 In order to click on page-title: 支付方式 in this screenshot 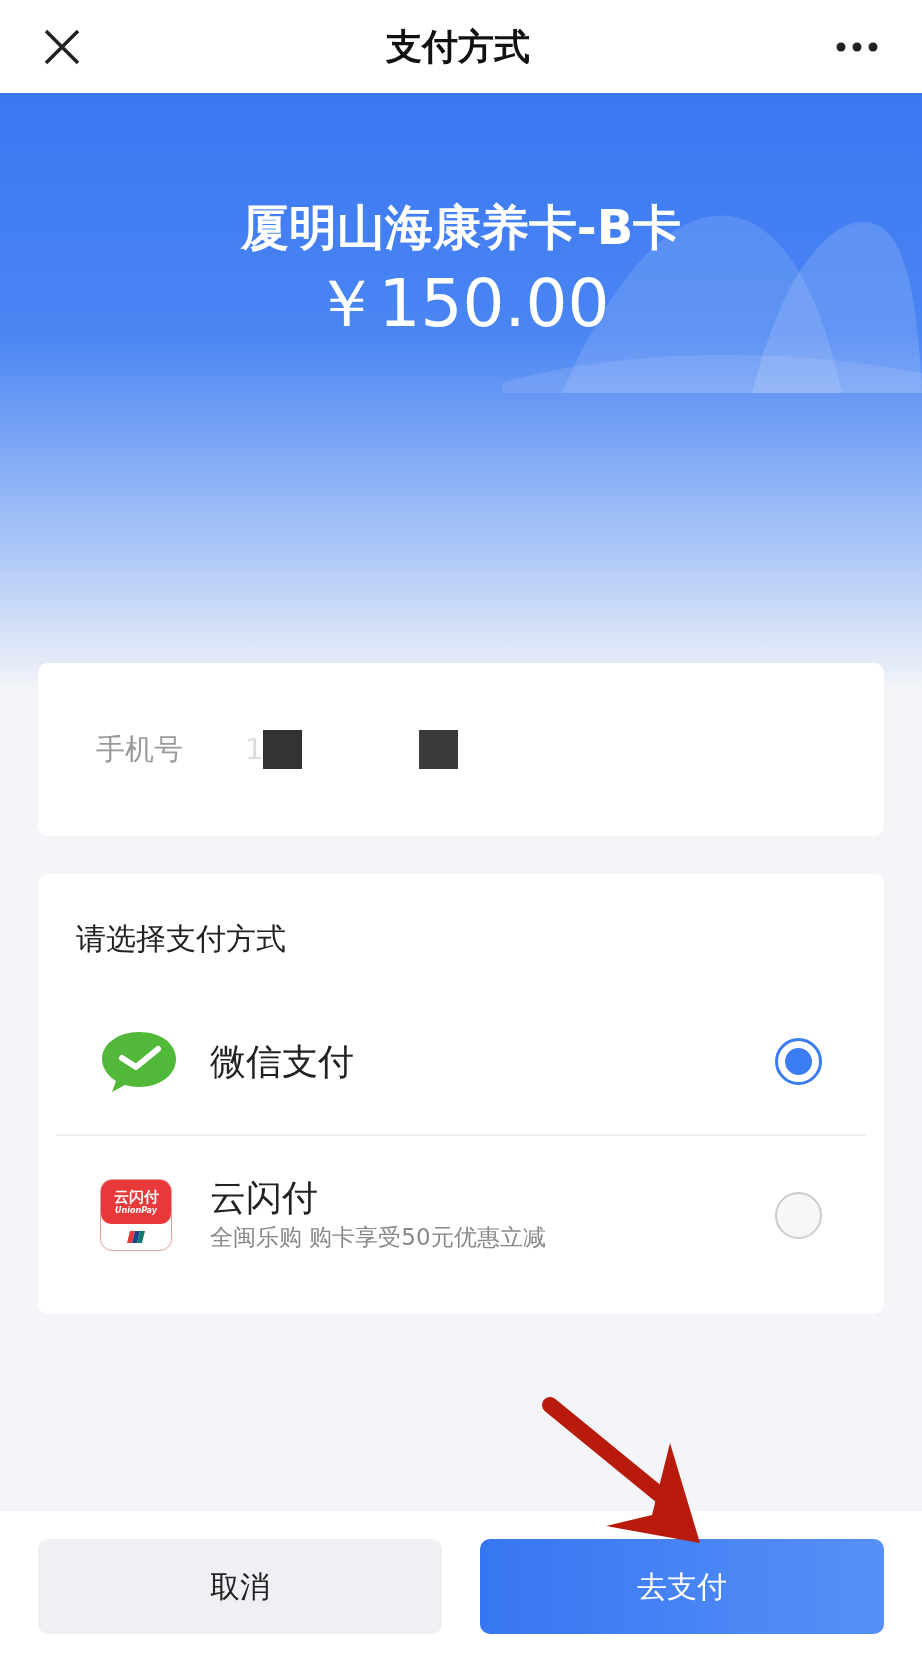, I will do `click(458, 46)`.